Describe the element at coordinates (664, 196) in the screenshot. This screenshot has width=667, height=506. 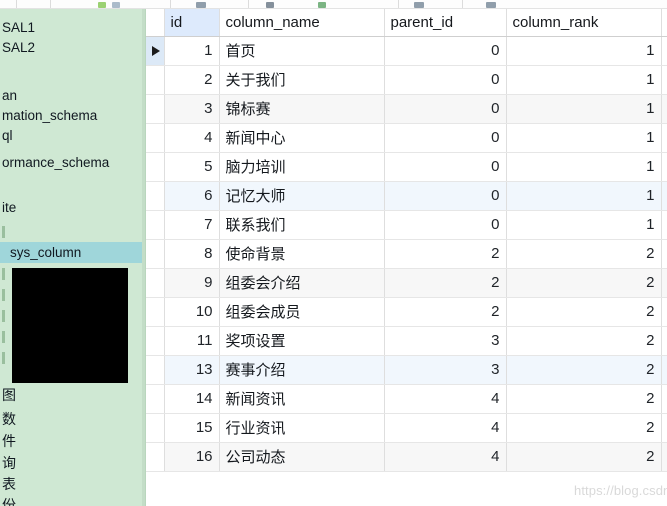
I see `cell-next: m` at that location.